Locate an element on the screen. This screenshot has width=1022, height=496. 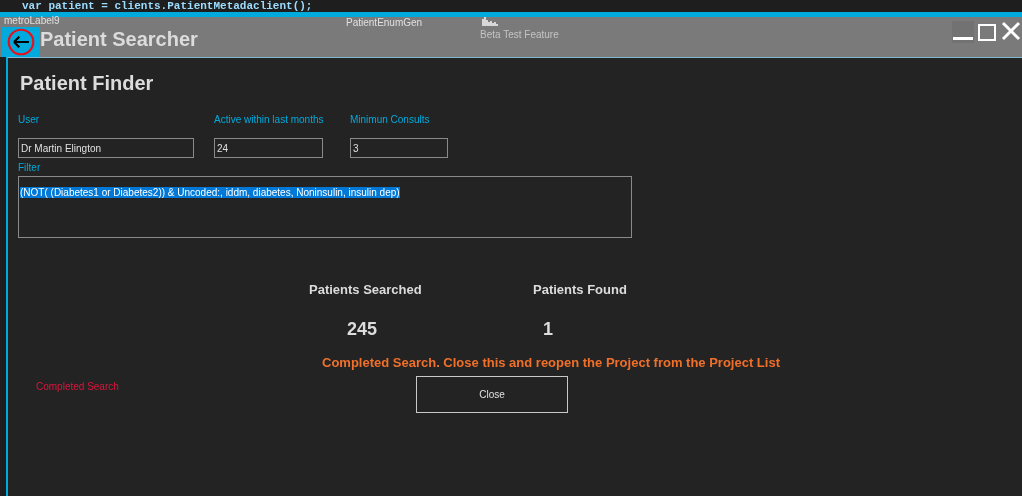
maximize-button is located at coordinates (987, 32).